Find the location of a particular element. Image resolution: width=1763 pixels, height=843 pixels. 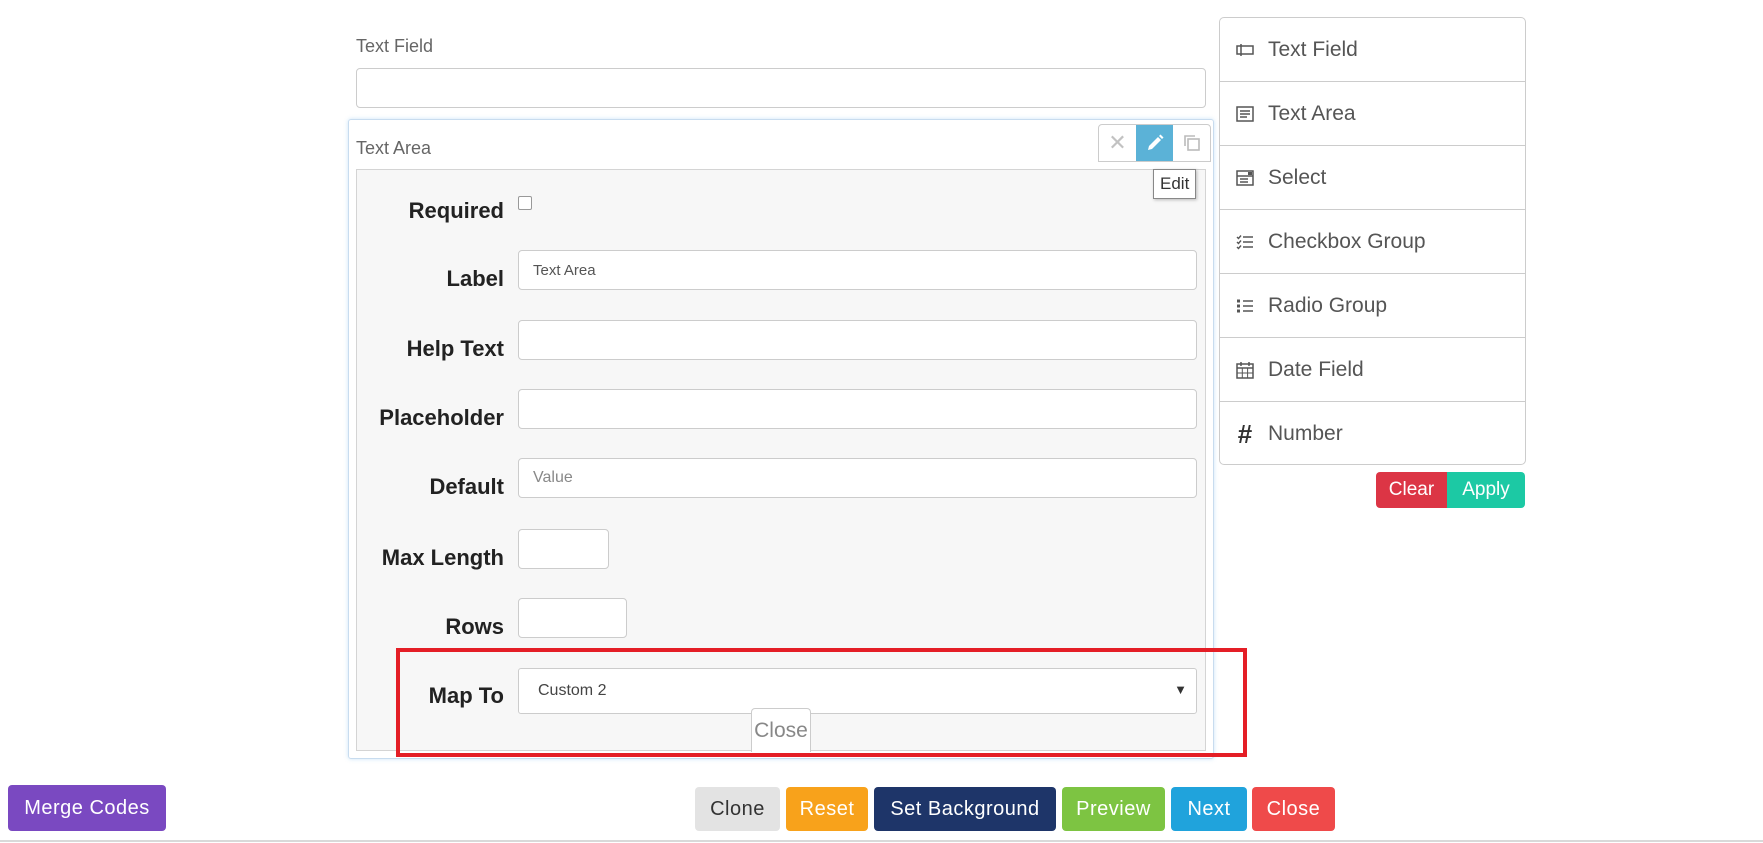

required-checkbox is located at coordinates (525, 203).